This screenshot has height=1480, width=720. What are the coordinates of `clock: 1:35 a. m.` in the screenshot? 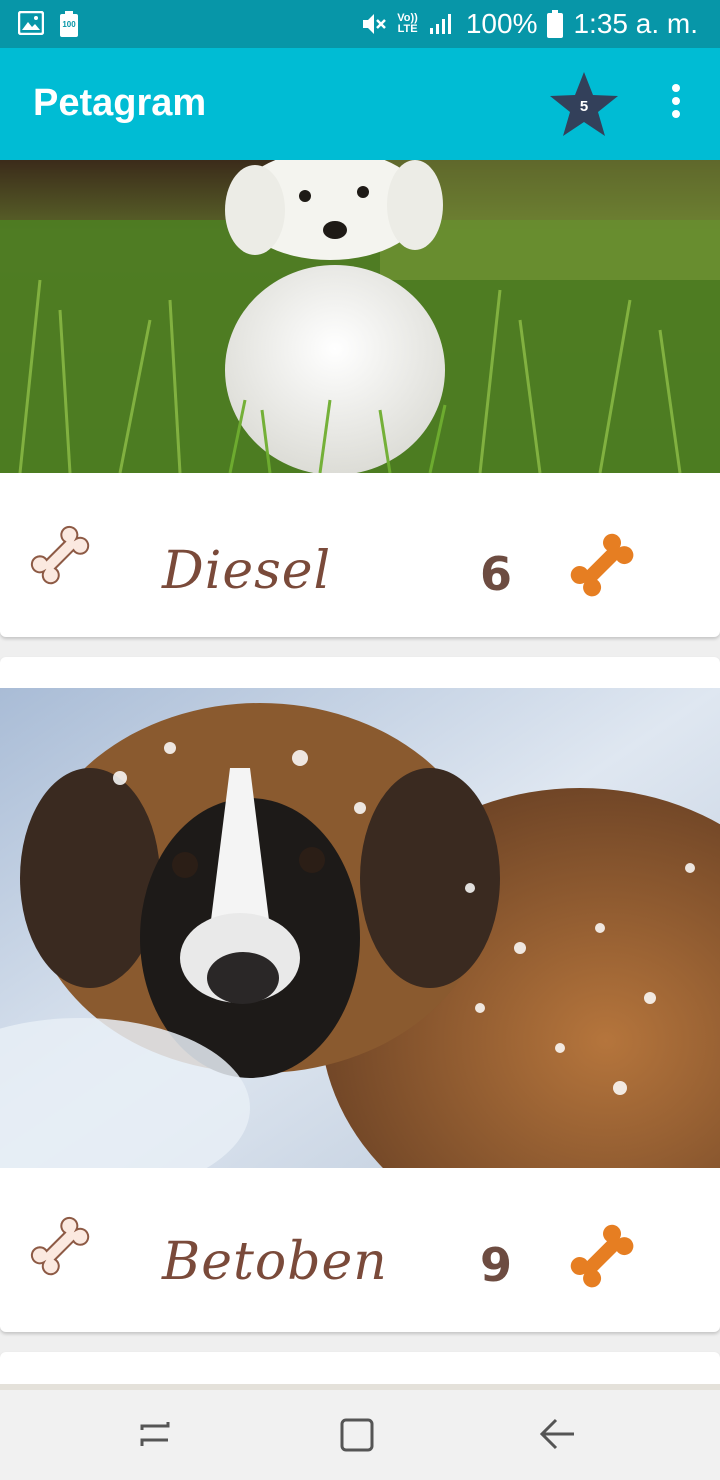 It's located at (635, 23).